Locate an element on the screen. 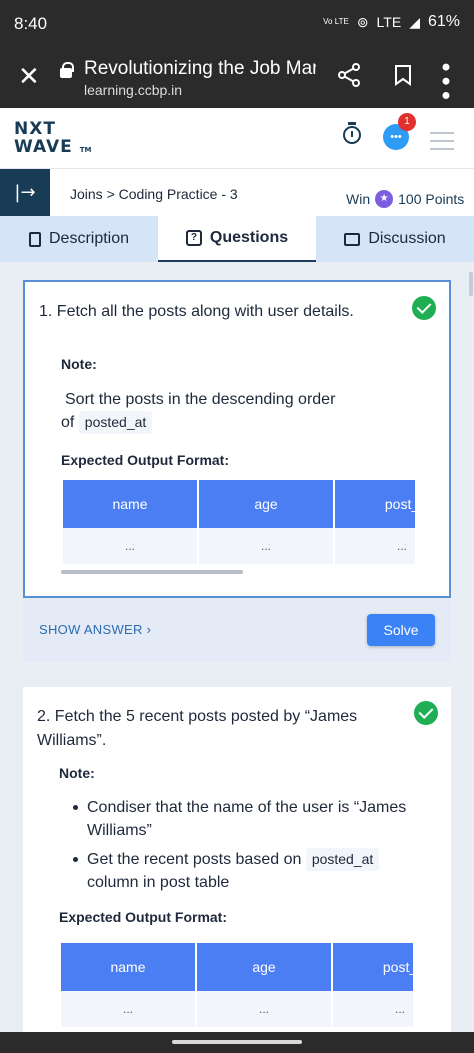 The image size is (474, 1053). question-action-bar: SHOW ANSWER › Solve is located at coordinates (237, 630).